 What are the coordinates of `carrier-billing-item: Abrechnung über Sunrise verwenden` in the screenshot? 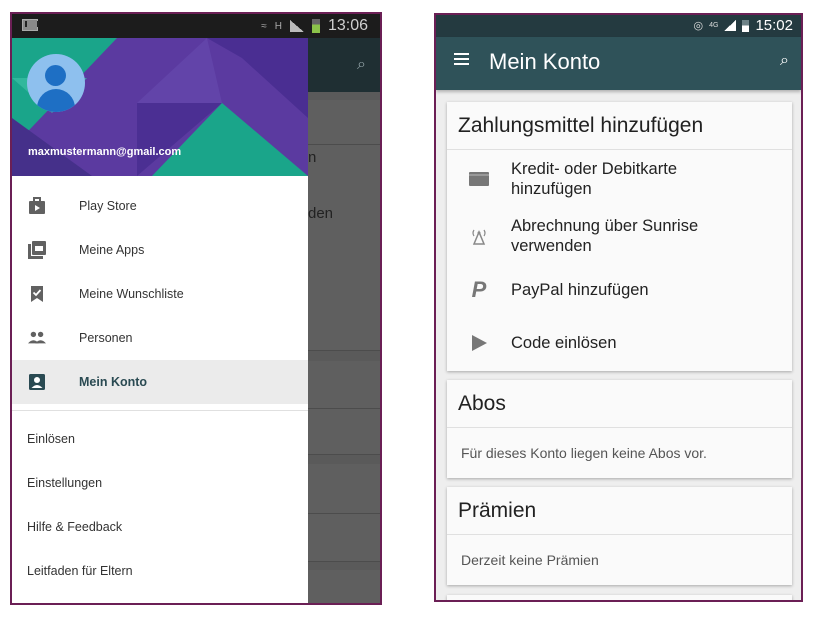 It's located at (619, 236).